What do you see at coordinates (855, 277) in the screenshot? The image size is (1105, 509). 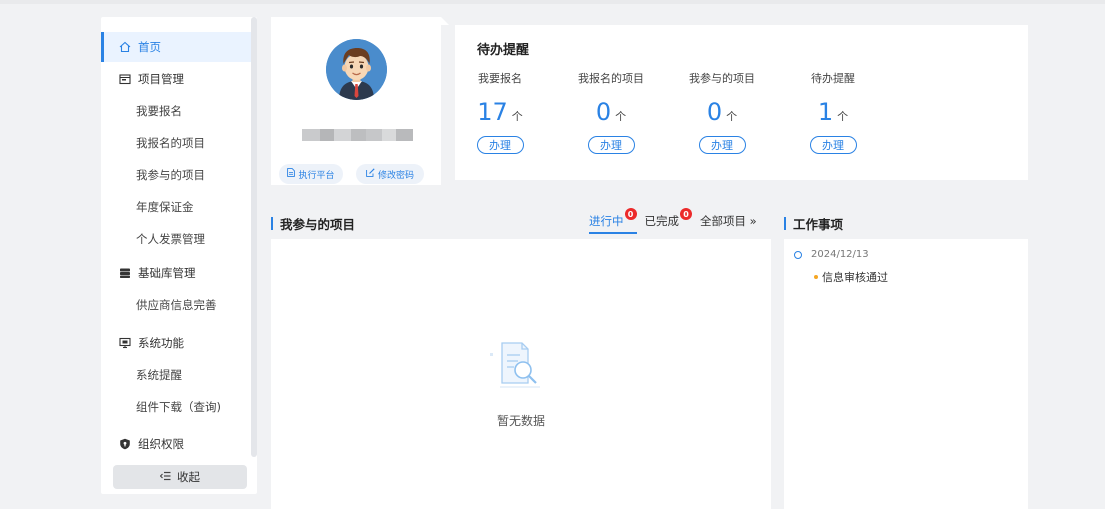 I see `timeline-item-text: 信息审核通过` at bounding box center [855, 277].